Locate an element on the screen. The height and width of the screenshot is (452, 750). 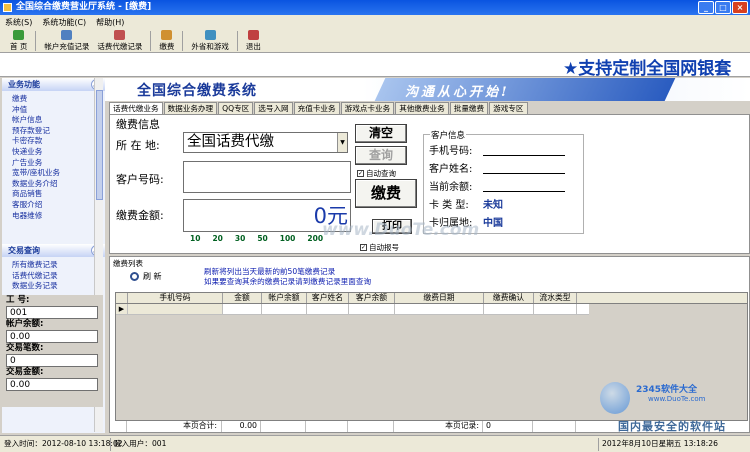
trade-amount-field: 0.00 is located at coordinates (52, 384).